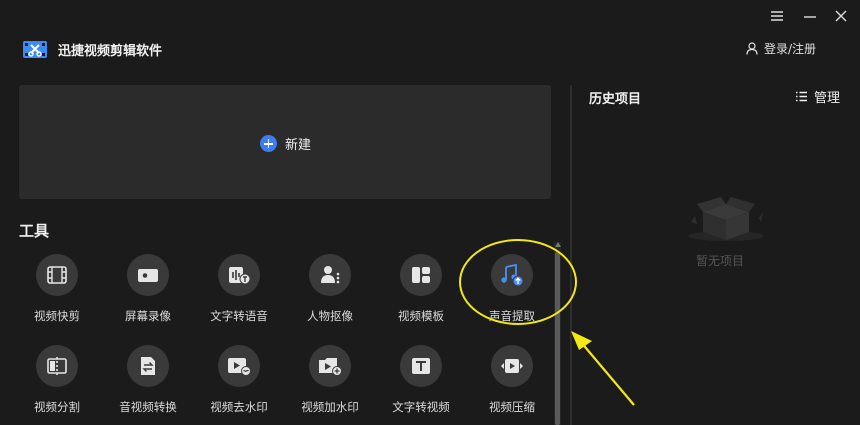 Image resolution: width=860 pixels, height=425 pixels. Describe the element at coordinates (421, 407) in the screenshot. I see `tool-label: 文字转视频` at that location.